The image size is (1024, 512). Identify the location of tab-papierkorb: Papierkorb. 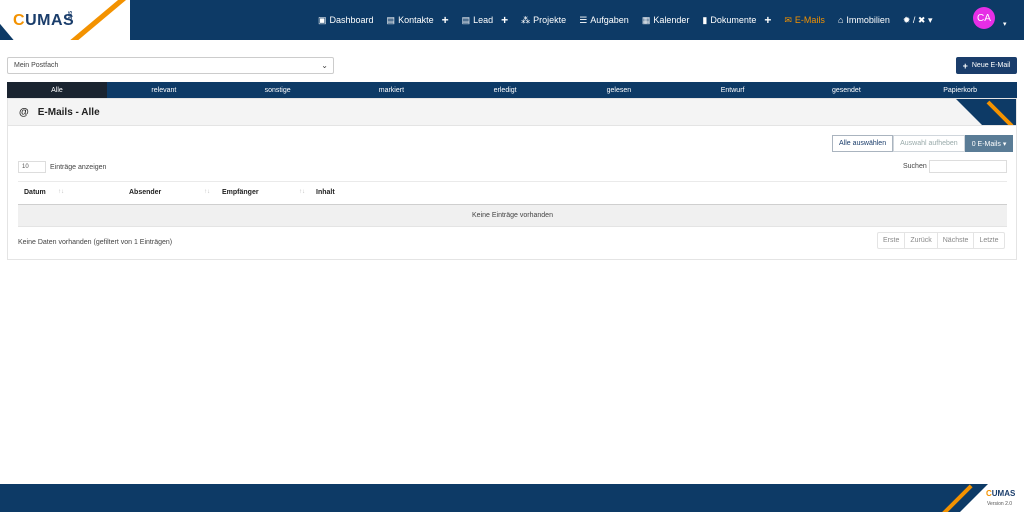
(960, 90).